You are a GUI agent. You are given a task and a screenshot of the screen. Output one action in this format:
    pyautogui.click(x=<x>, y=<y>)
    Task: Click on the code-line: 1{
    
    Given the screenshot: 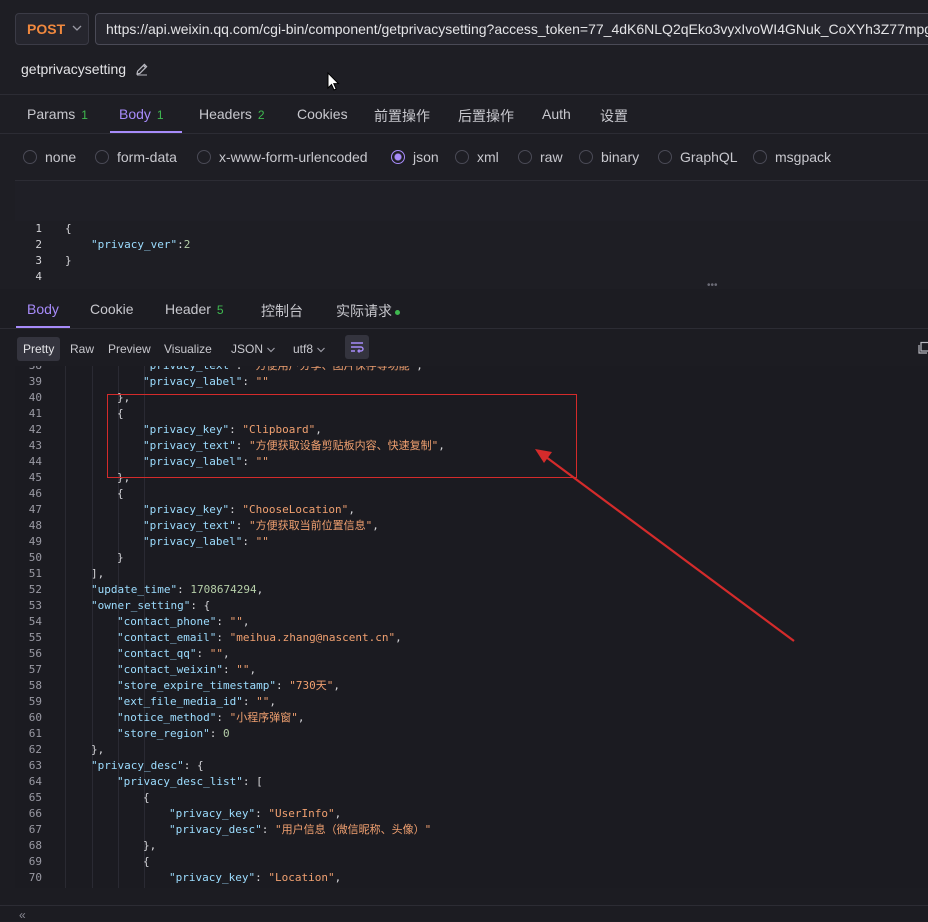 What is the action you would take?
    pyautogui.click(x=53, y=228)
    